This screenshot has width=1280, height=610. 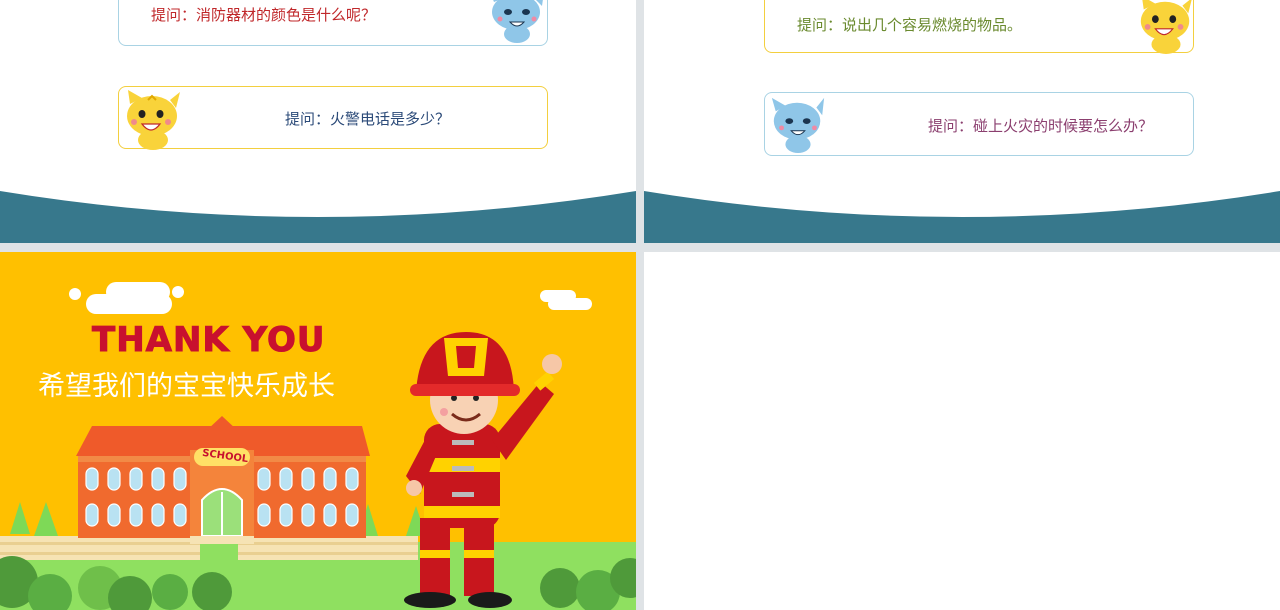 I want to click on question-text-4: 提问：碰上火灾的时候要怎么办？, so click(x=1041, y=126).